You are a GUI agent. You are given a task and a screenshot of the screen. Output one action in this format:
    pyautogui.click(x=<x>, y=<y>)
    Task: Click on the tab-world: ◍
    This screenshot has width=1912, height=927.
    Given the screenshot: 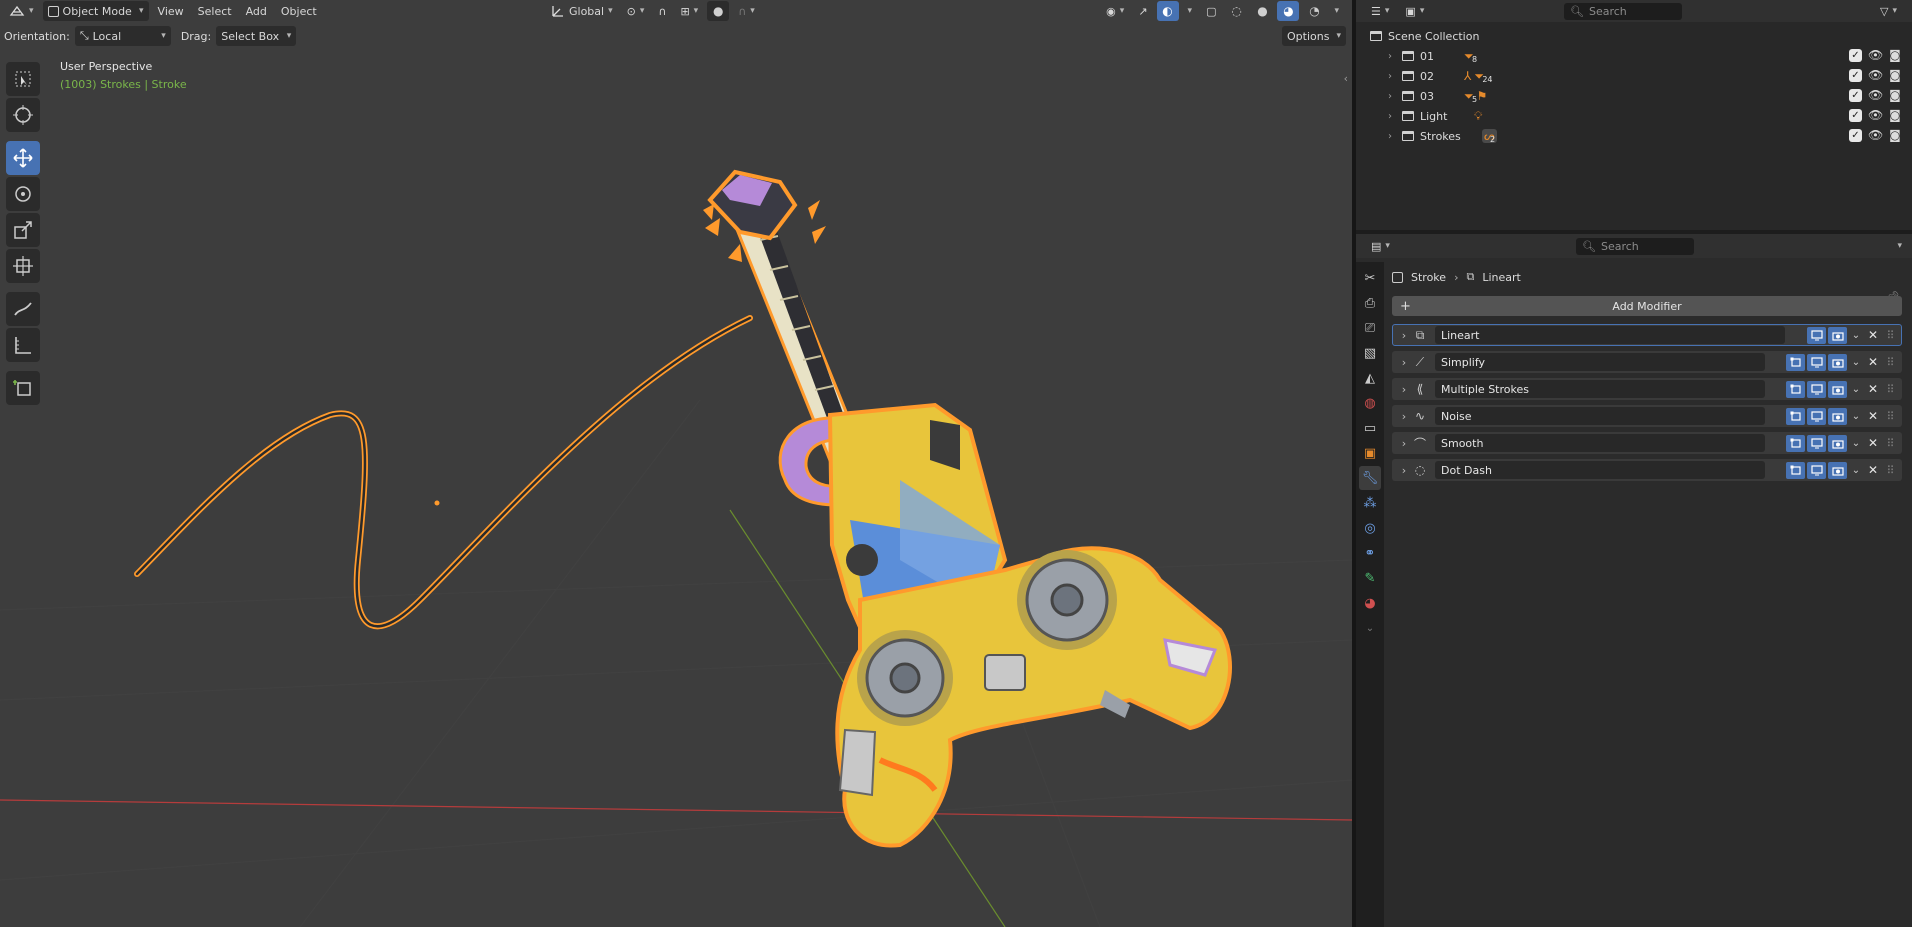 What is the action you would take?
    pyautogui.click(x=1370, y=403)
    